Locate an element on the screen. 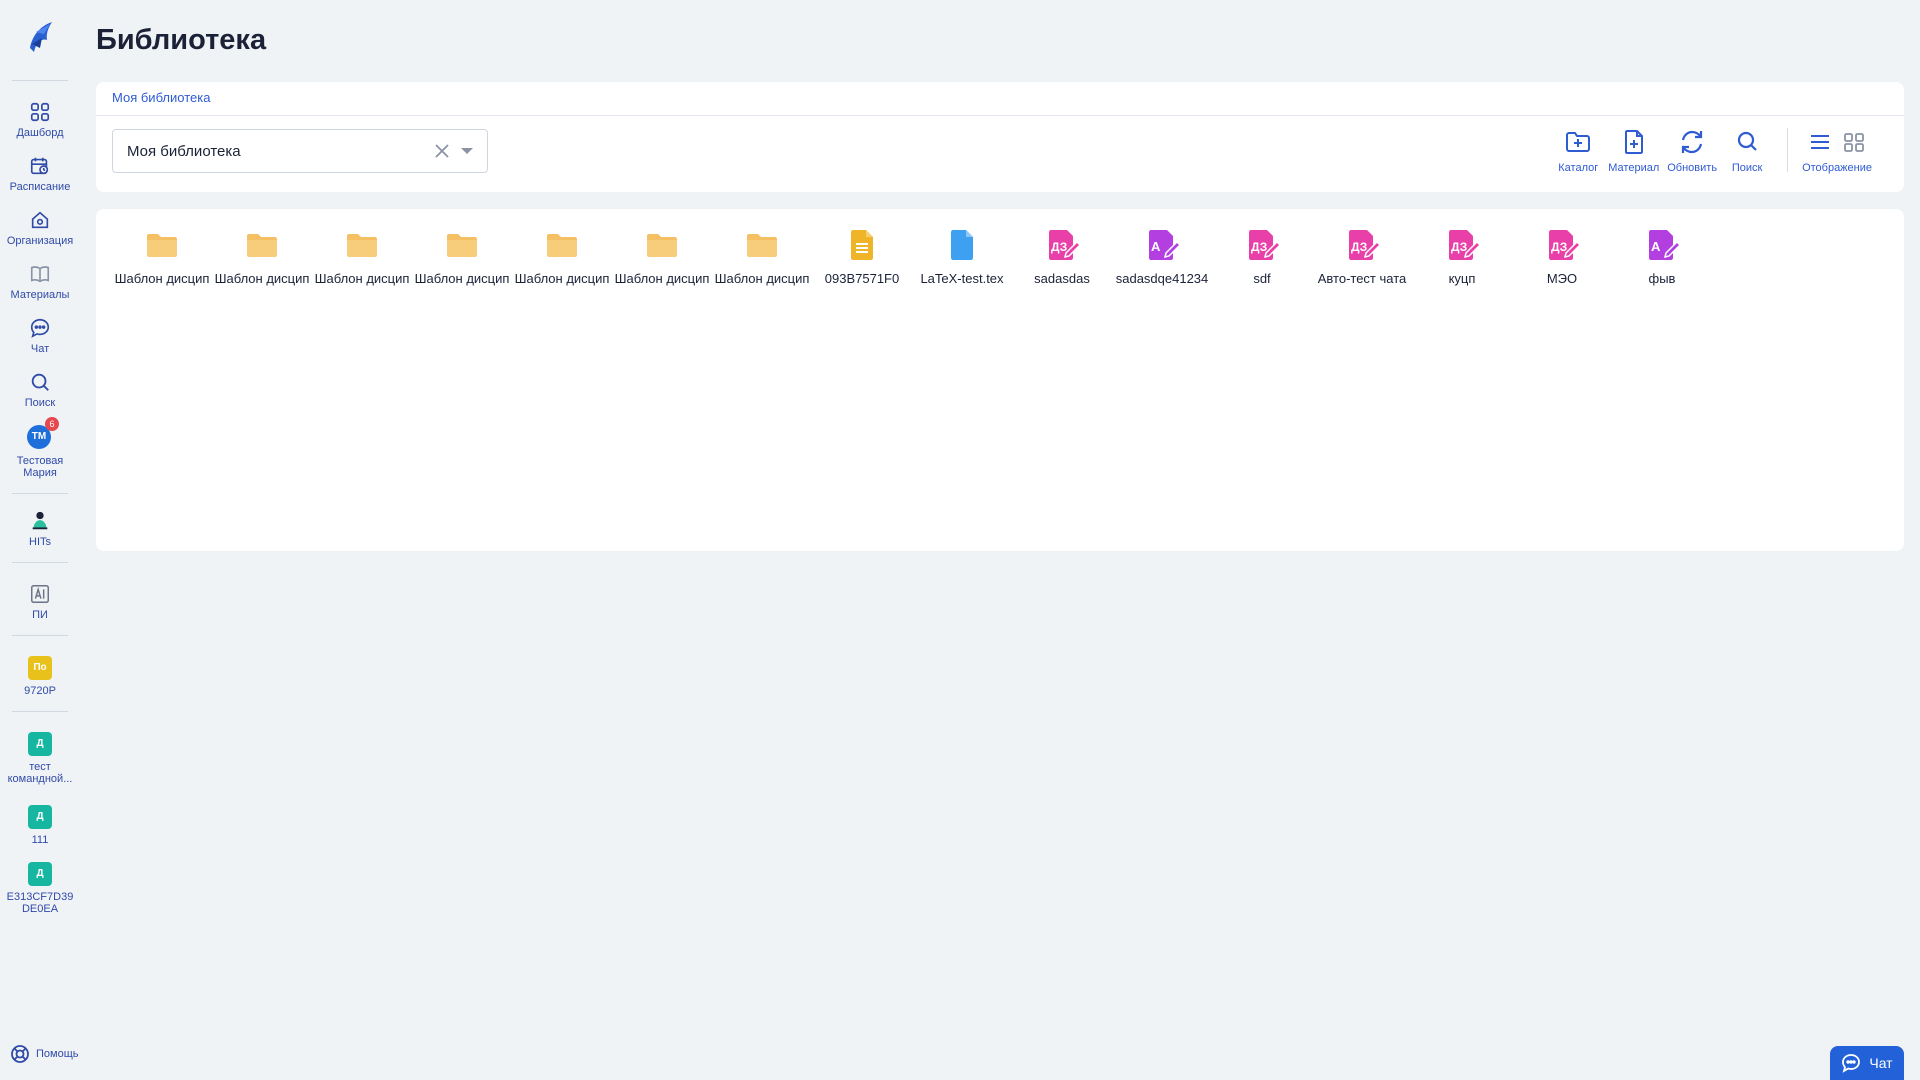 The width and height of the screenshot is (1920, 1080). sidebar-item-group: Д 111 is located at coordinates (40, 825).